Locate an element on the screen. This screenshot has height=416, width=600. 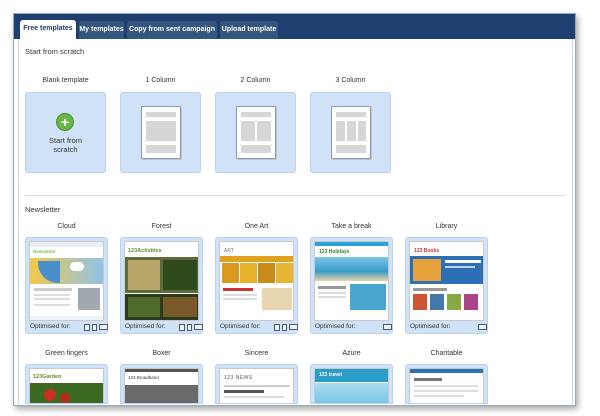
template-card-take-a-break: 123 Holidays Optimised for: is located at coordinates (351, 285).